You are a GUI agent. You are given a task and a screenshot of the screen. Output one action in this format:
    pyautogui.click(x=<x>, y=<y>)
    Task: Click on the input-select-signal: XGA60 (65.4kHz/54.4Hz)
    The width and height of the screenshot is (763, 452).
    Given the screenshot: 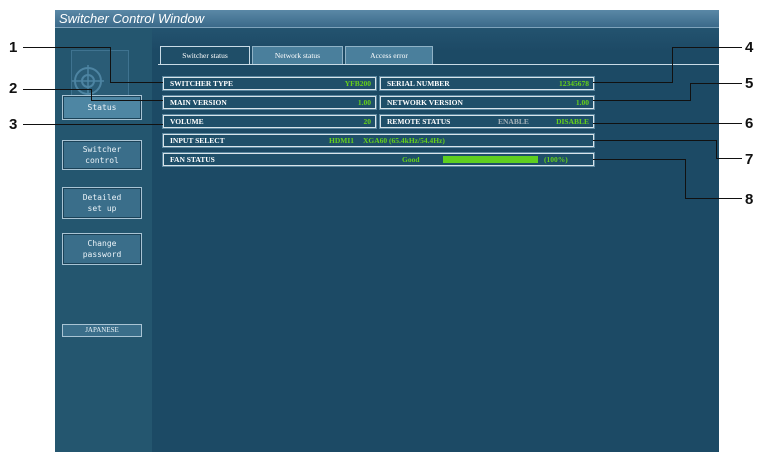 What is the action you would take?
    pyautogui.click(x=404, y=140)
    